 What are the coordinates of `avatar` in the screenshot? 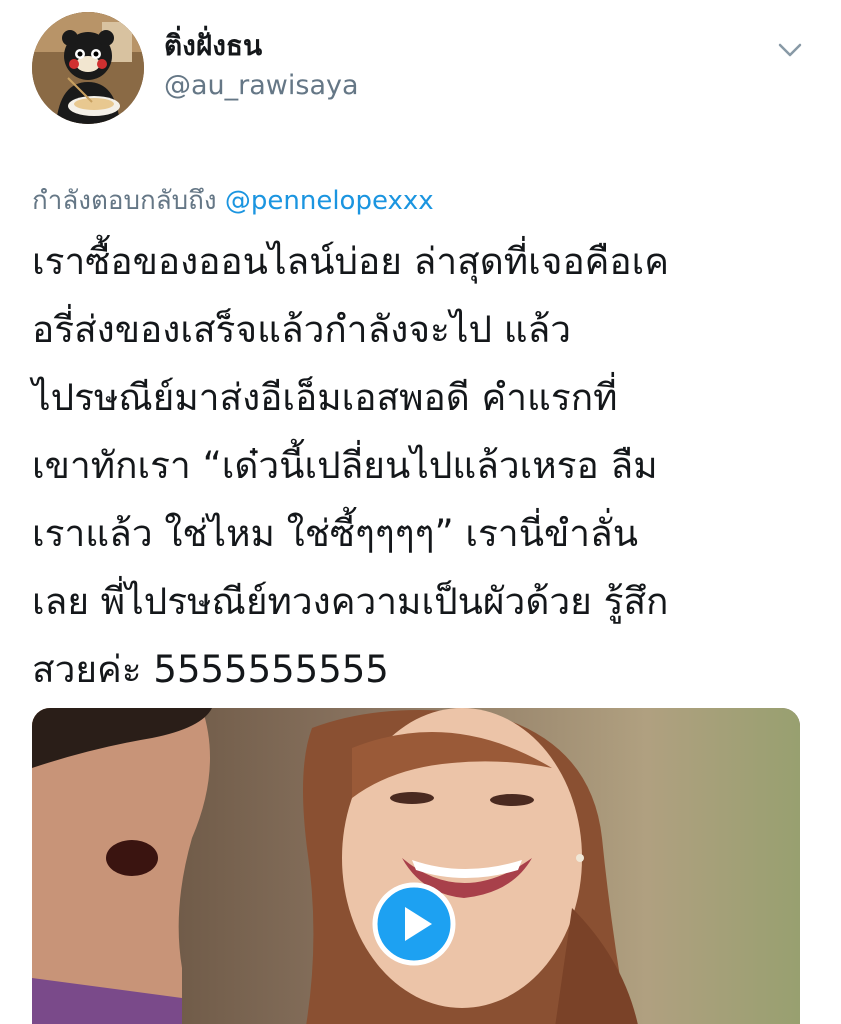 It's located at (88, 68).